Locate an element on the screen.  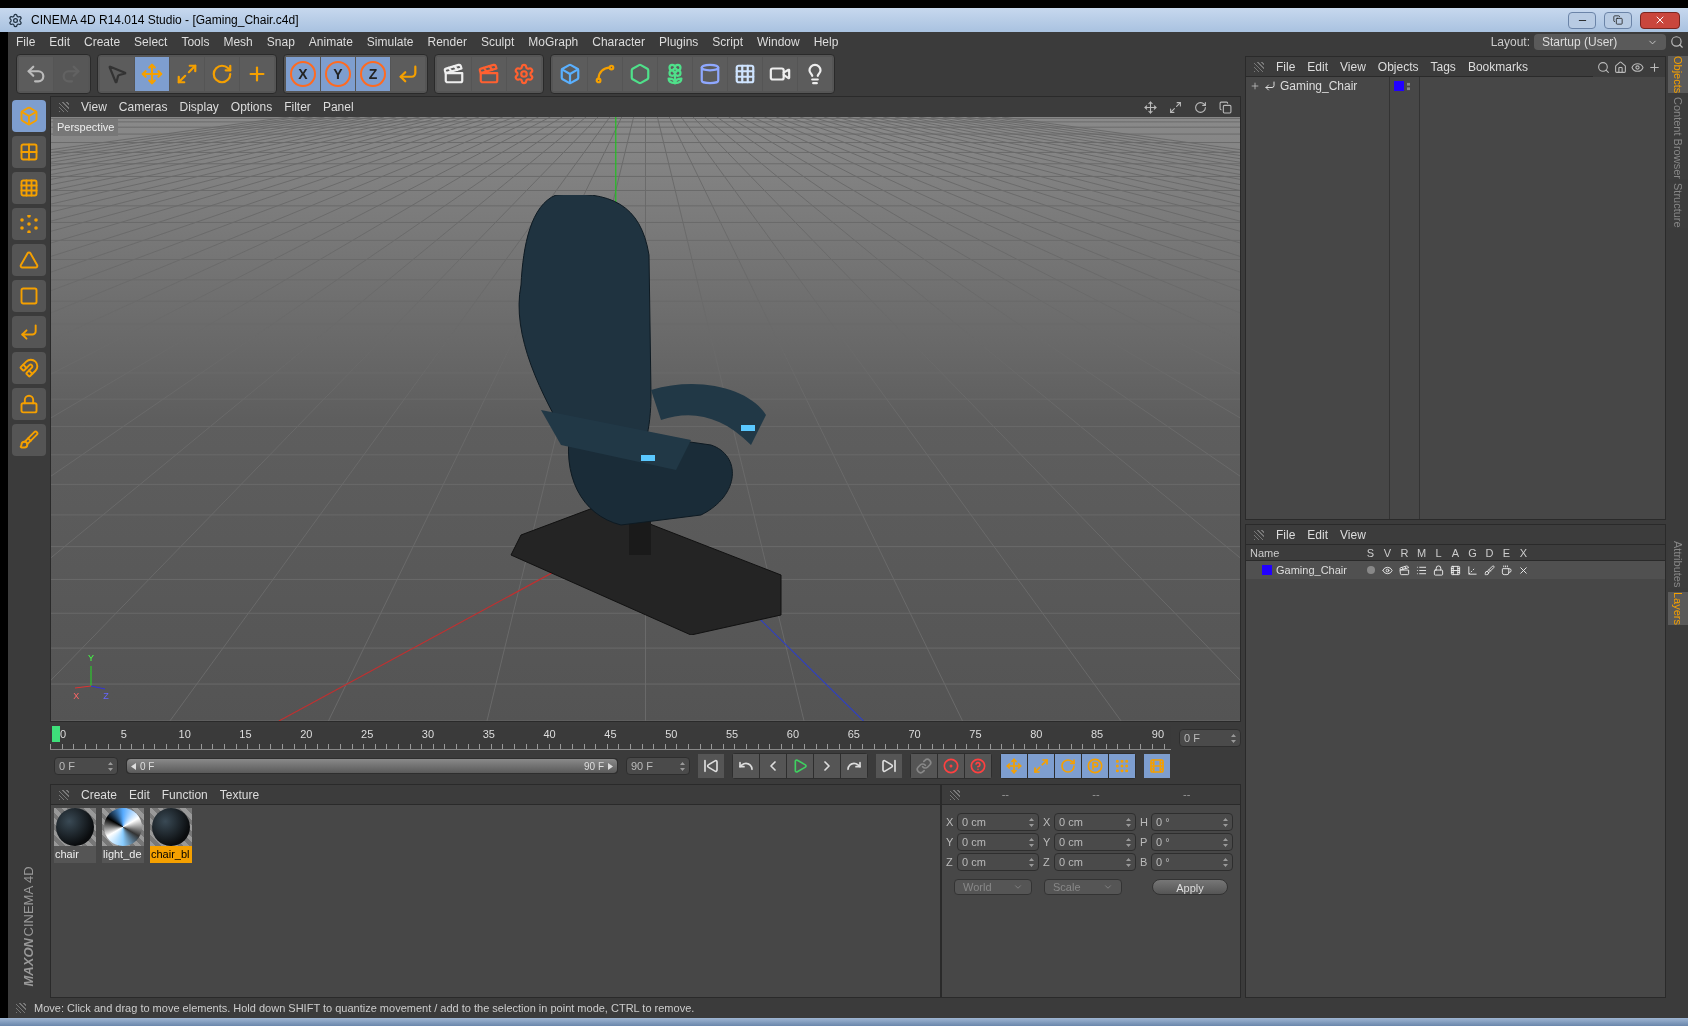
menu-item: Objects is located at coordinates (1398, 66).